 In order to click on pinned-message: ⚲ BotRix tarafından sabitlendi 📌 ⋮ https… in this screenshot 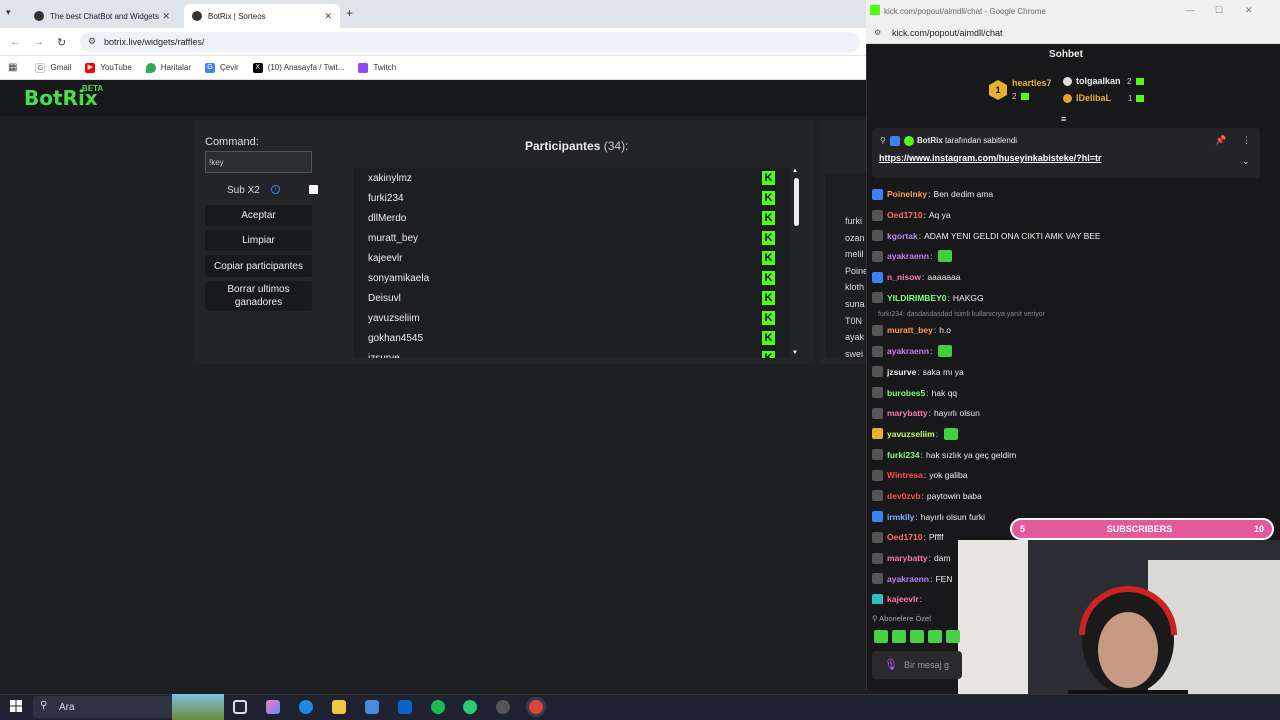, I will do `click(1066, 153)`.